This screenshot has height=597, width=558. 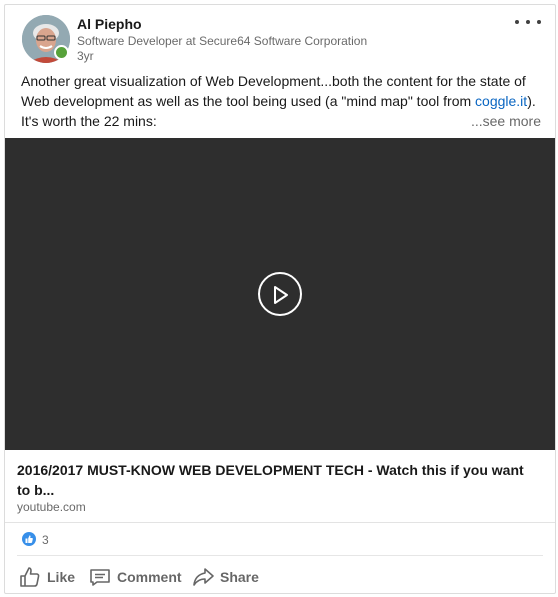 What do you see at coordinates (503, 121) in the screenshot?
I see `see-more-button: ...see more` at bounding box center [503, 121].